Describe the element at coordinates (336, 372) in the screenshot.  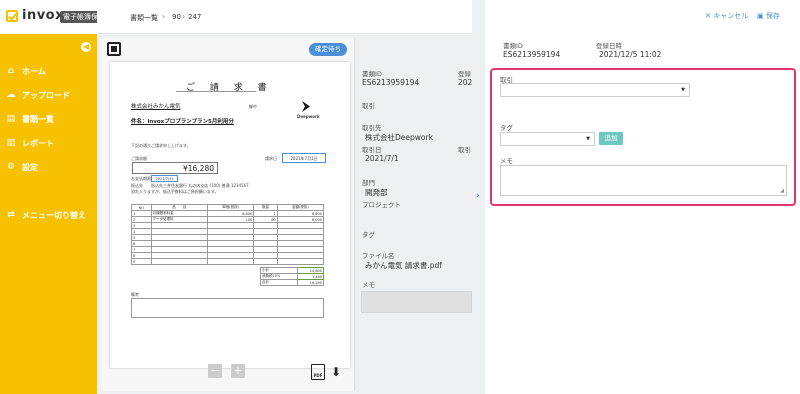
I see `download-icon: ⬇` at that location.